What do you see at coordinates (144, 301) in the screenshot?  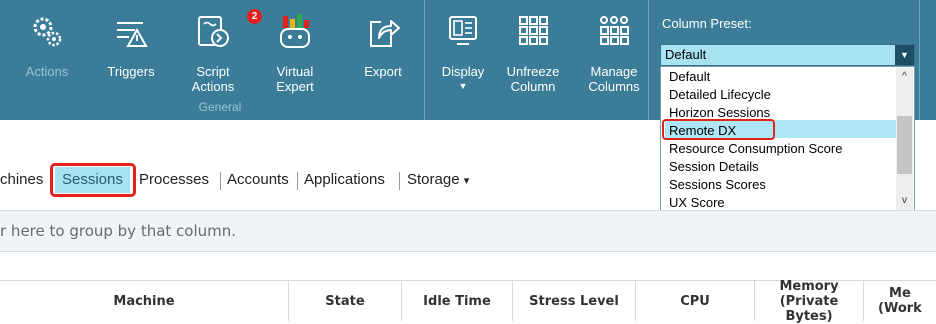 I see `column-header-machine: Machine` at bounding box center [144, 301].